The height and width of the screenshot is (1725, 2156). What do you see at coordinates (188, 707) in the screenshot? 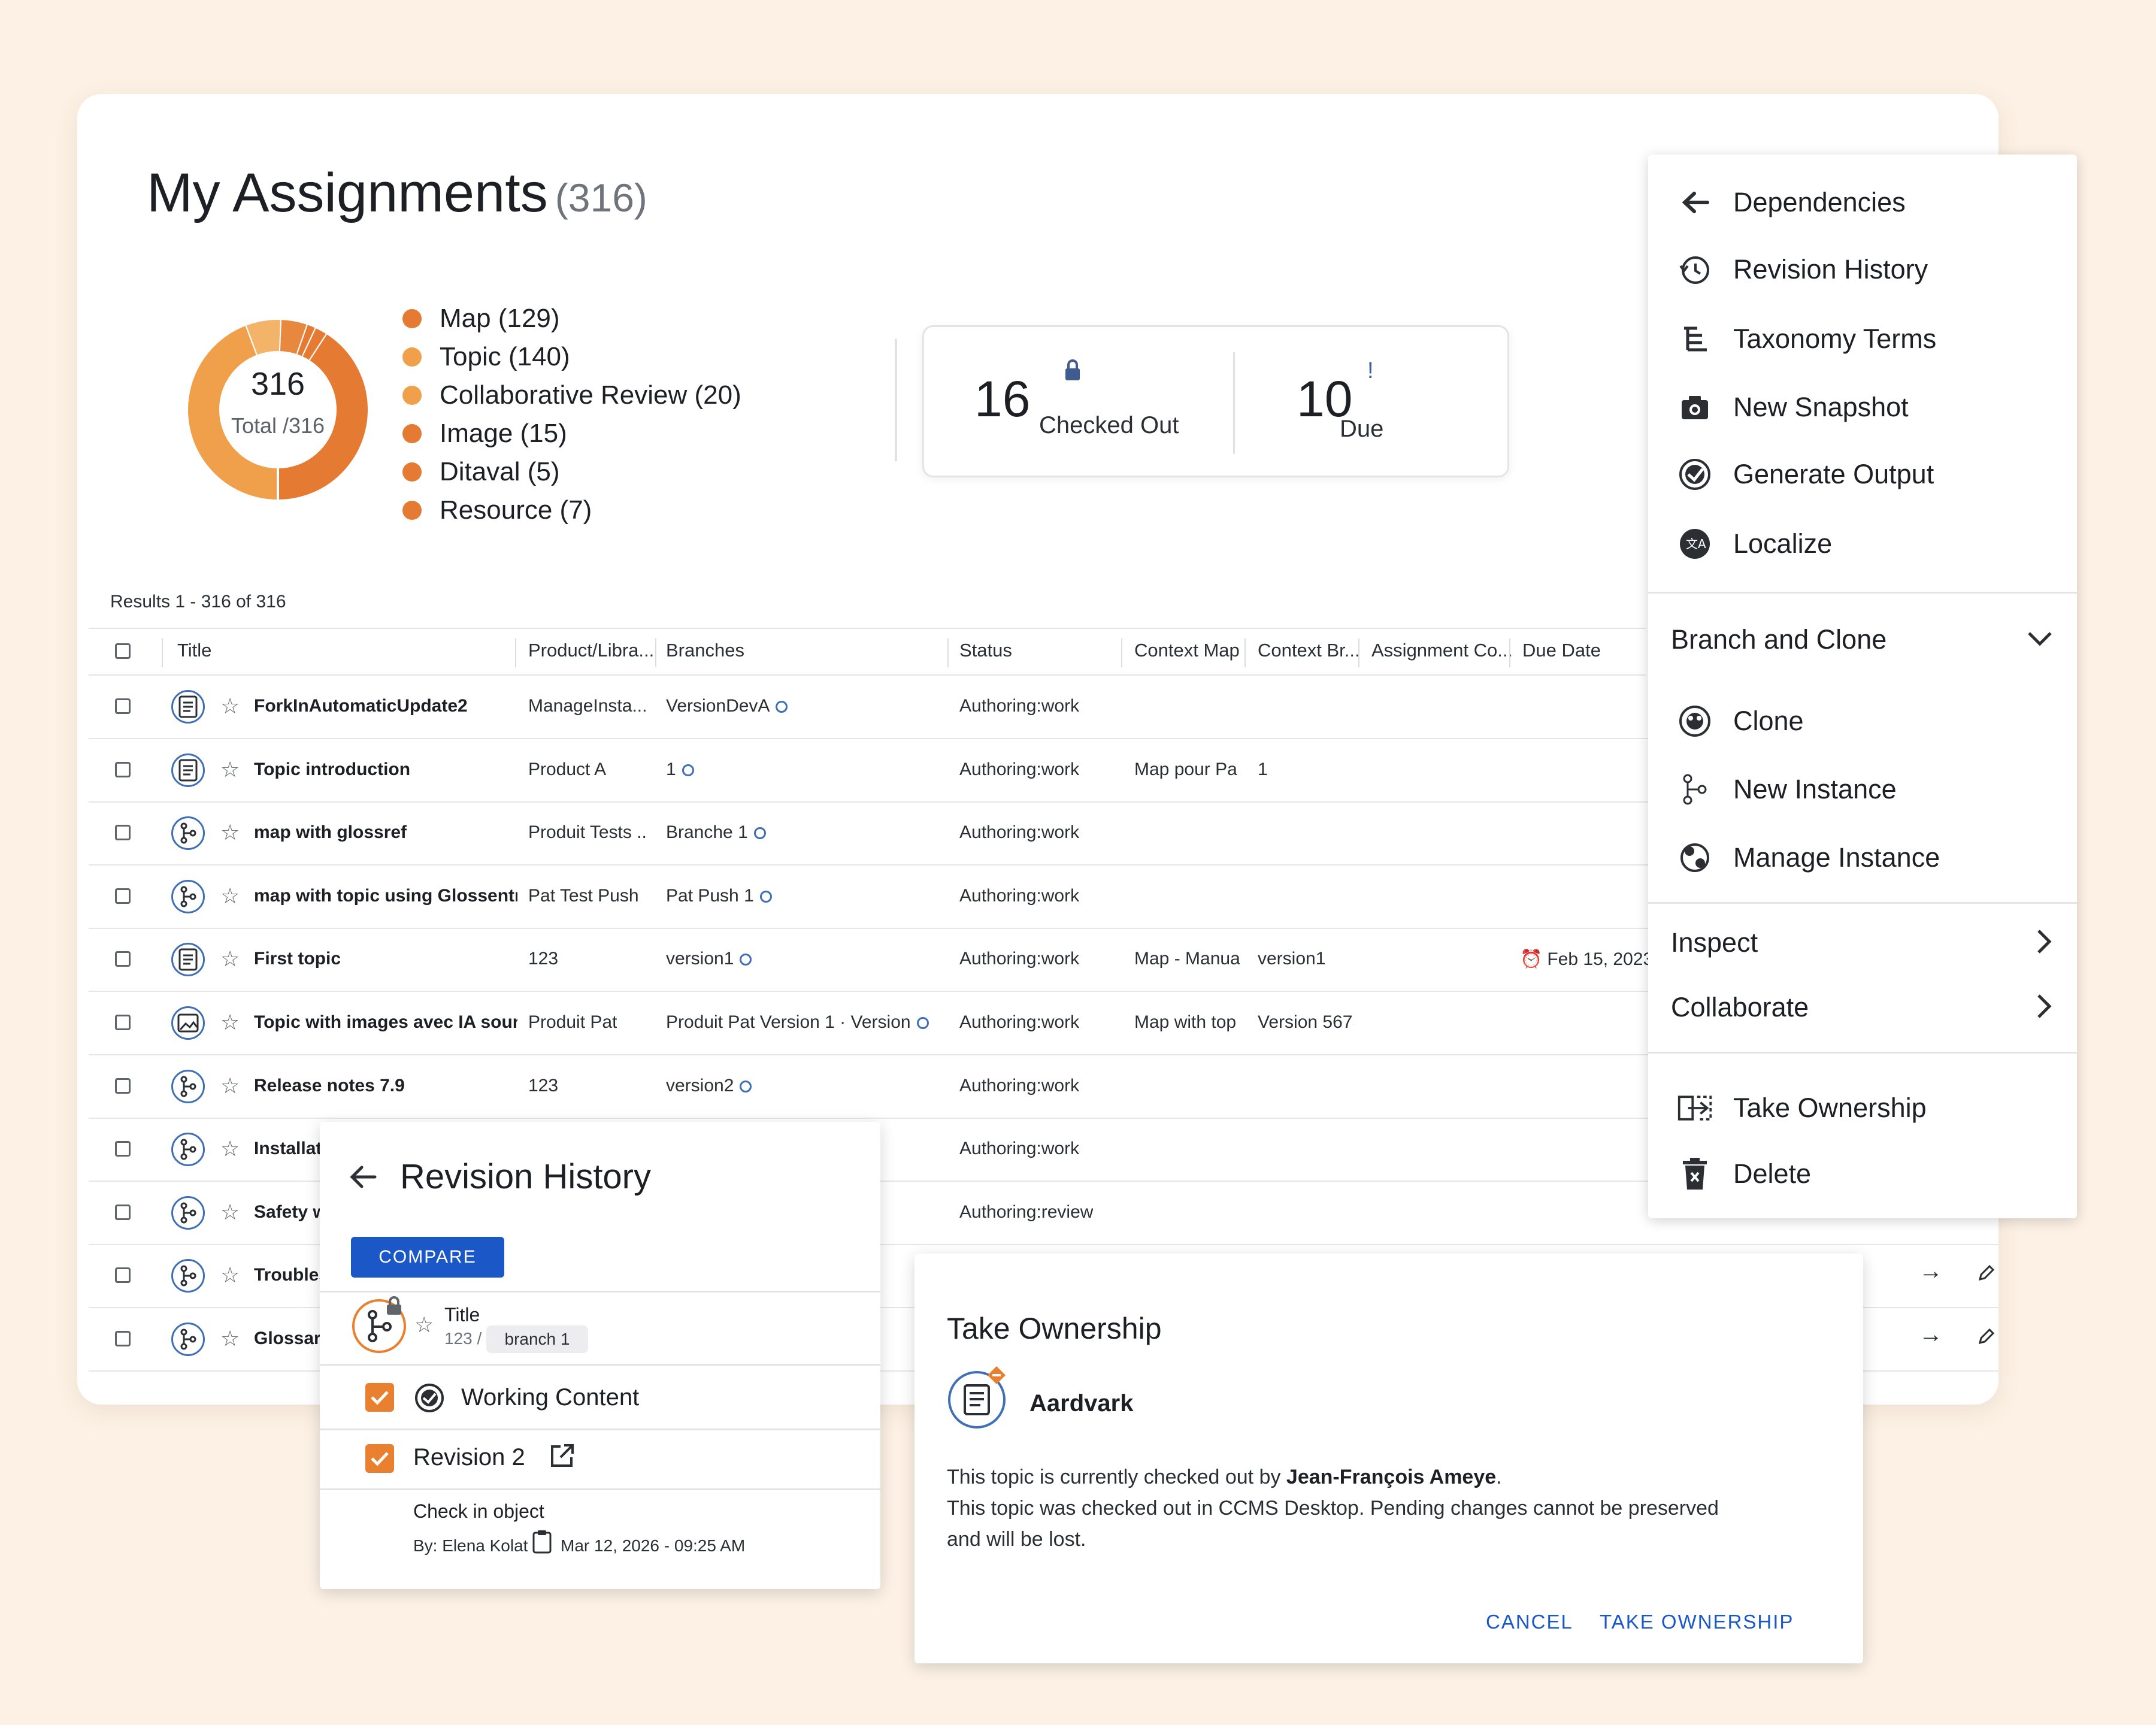
I see `topic-type-icon` at bounding box center [188, 707].